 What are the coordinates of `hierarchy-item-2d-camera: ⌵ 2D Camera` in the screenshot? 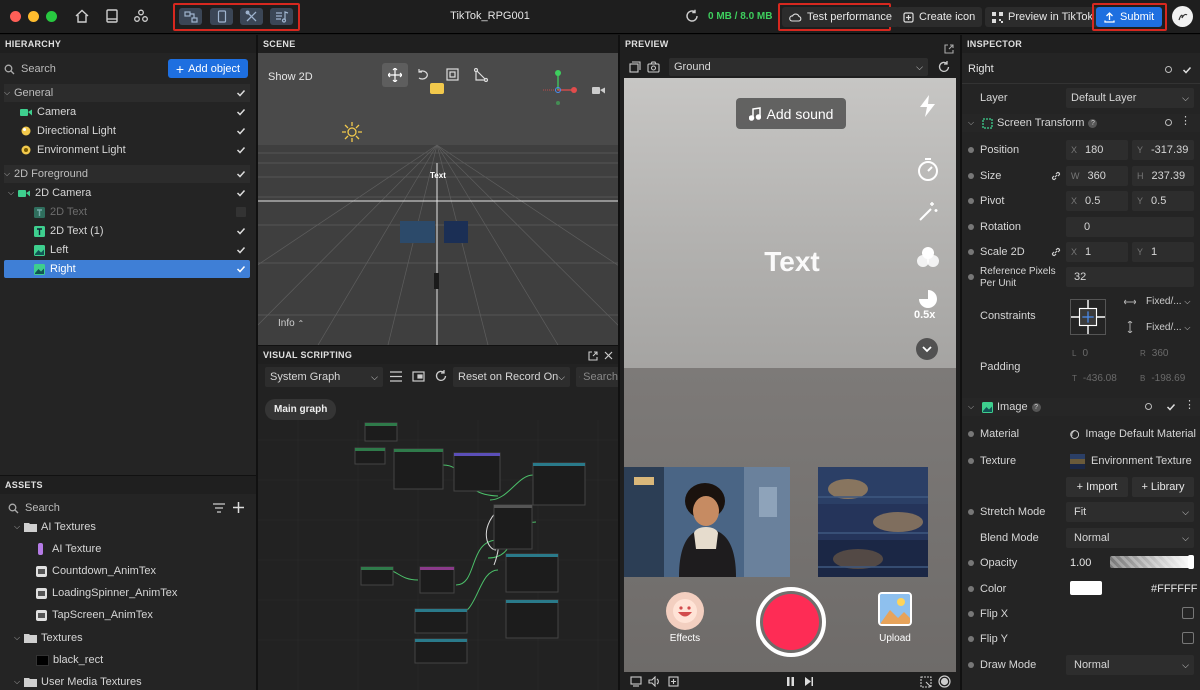 It's located at (127, 193).